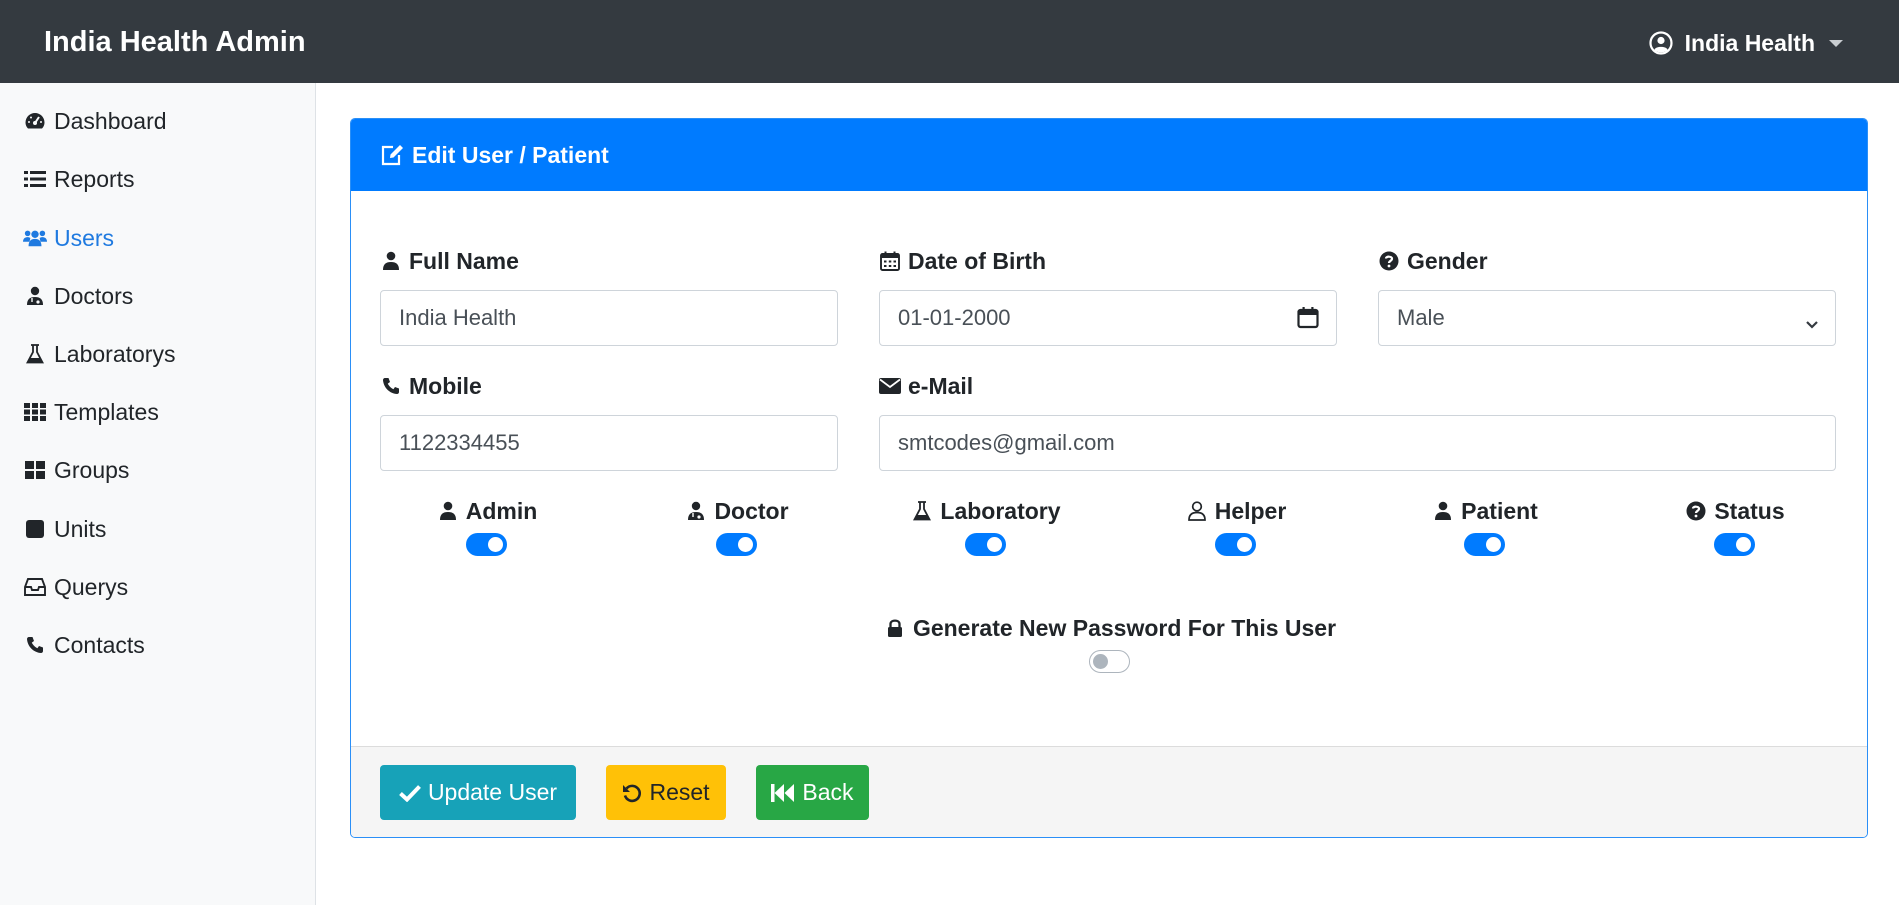  I want to click on sidebar-item-label: Dashboard, so click(110, 120).